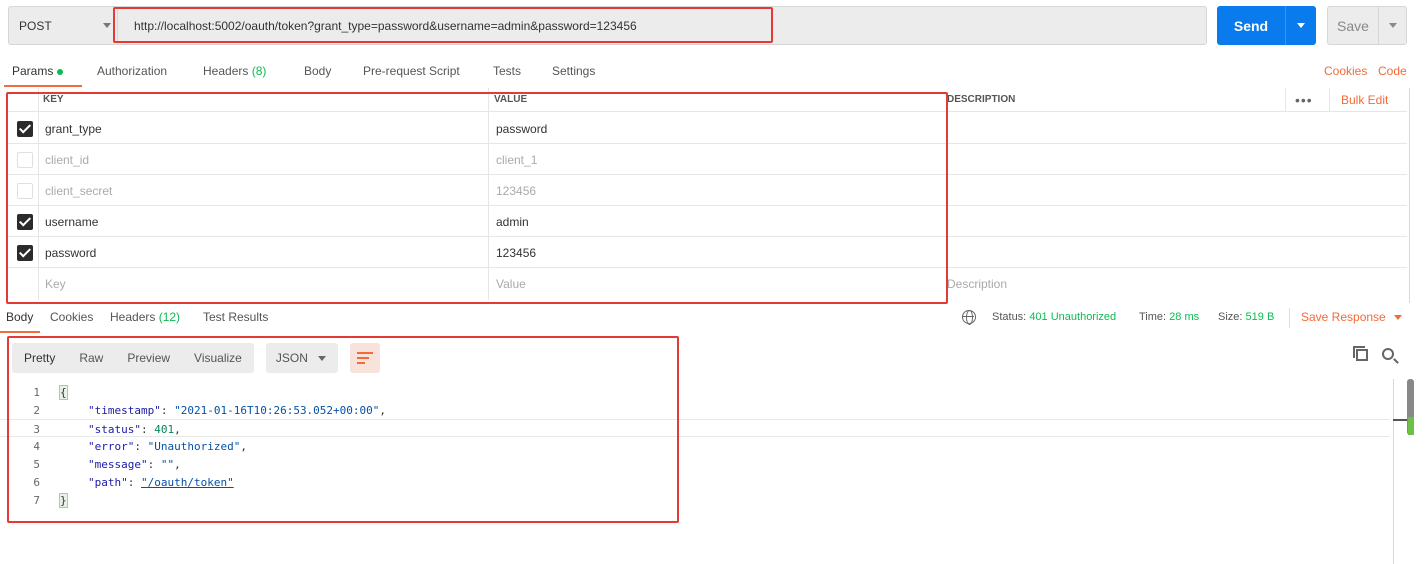 The image size is (1427, 564). I want to click on divider, so click(1289, 318).